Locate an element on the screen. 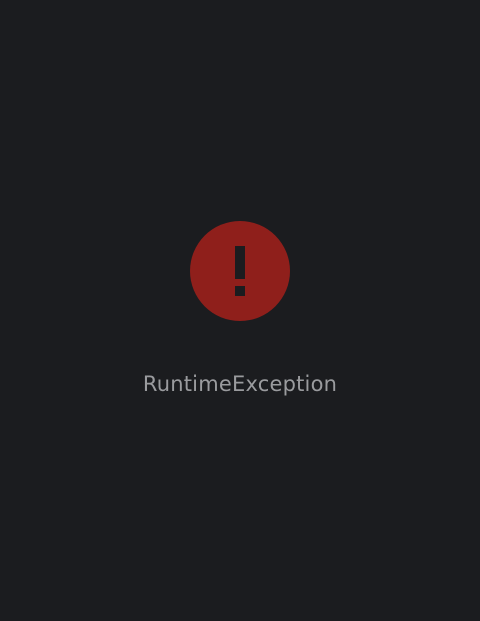 The width and height of the screenshot is (480, 621). exclamation-circle-icon is located at coordinates (240, 271).